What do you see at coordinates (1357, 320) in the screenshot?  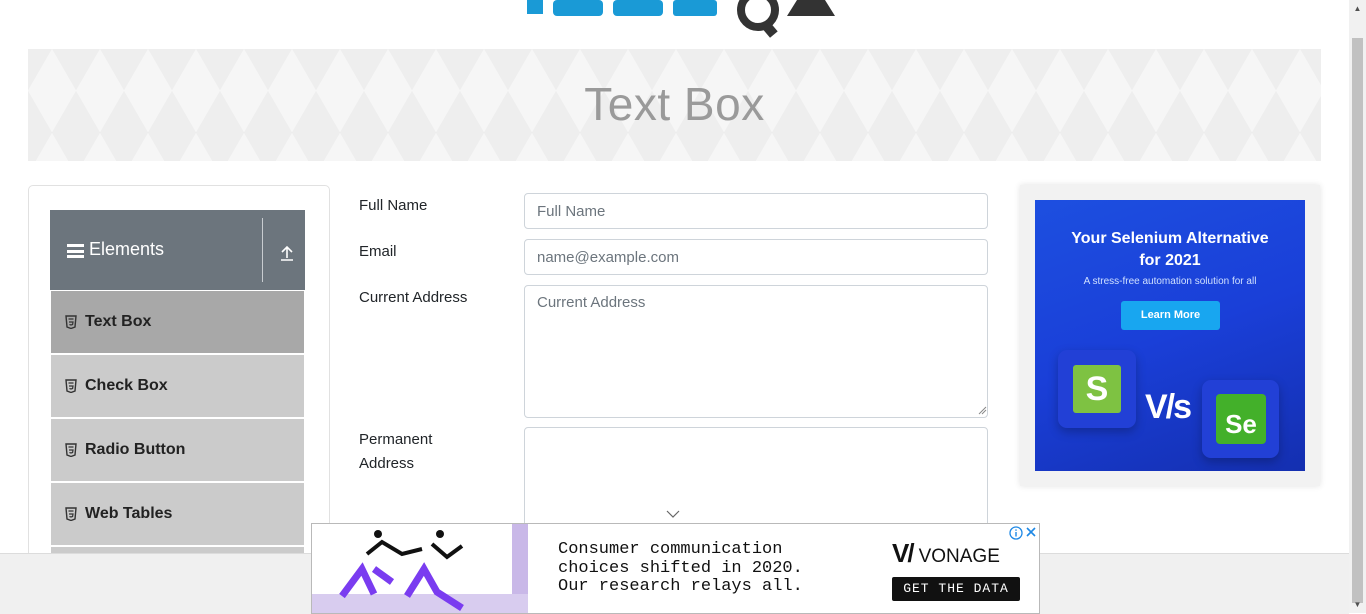 I see `scrollbar-thumb` at bounding box center [1357, 320].